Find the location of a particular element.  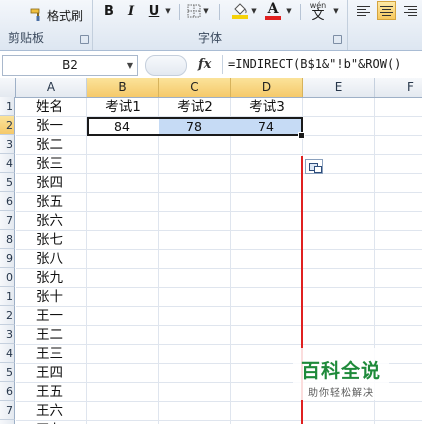

clipboard-dialog-launcher is located at coordinates (84, 39).